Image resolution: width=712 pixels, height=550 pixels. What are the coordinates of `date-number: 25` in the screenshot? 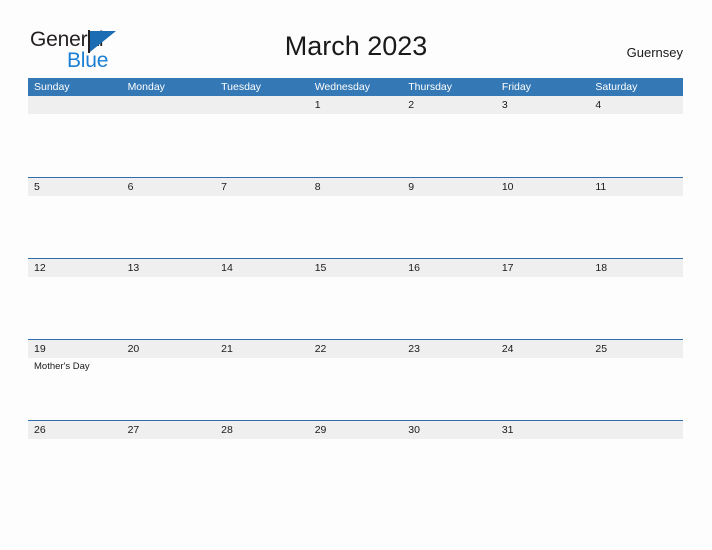 It's located at (636, 349).